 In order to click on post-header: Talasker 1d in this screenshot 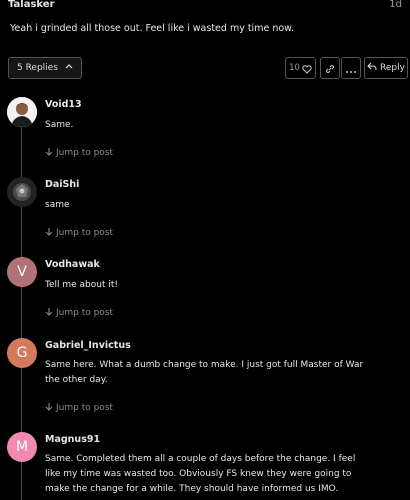, I will do `click(205, 7)`.